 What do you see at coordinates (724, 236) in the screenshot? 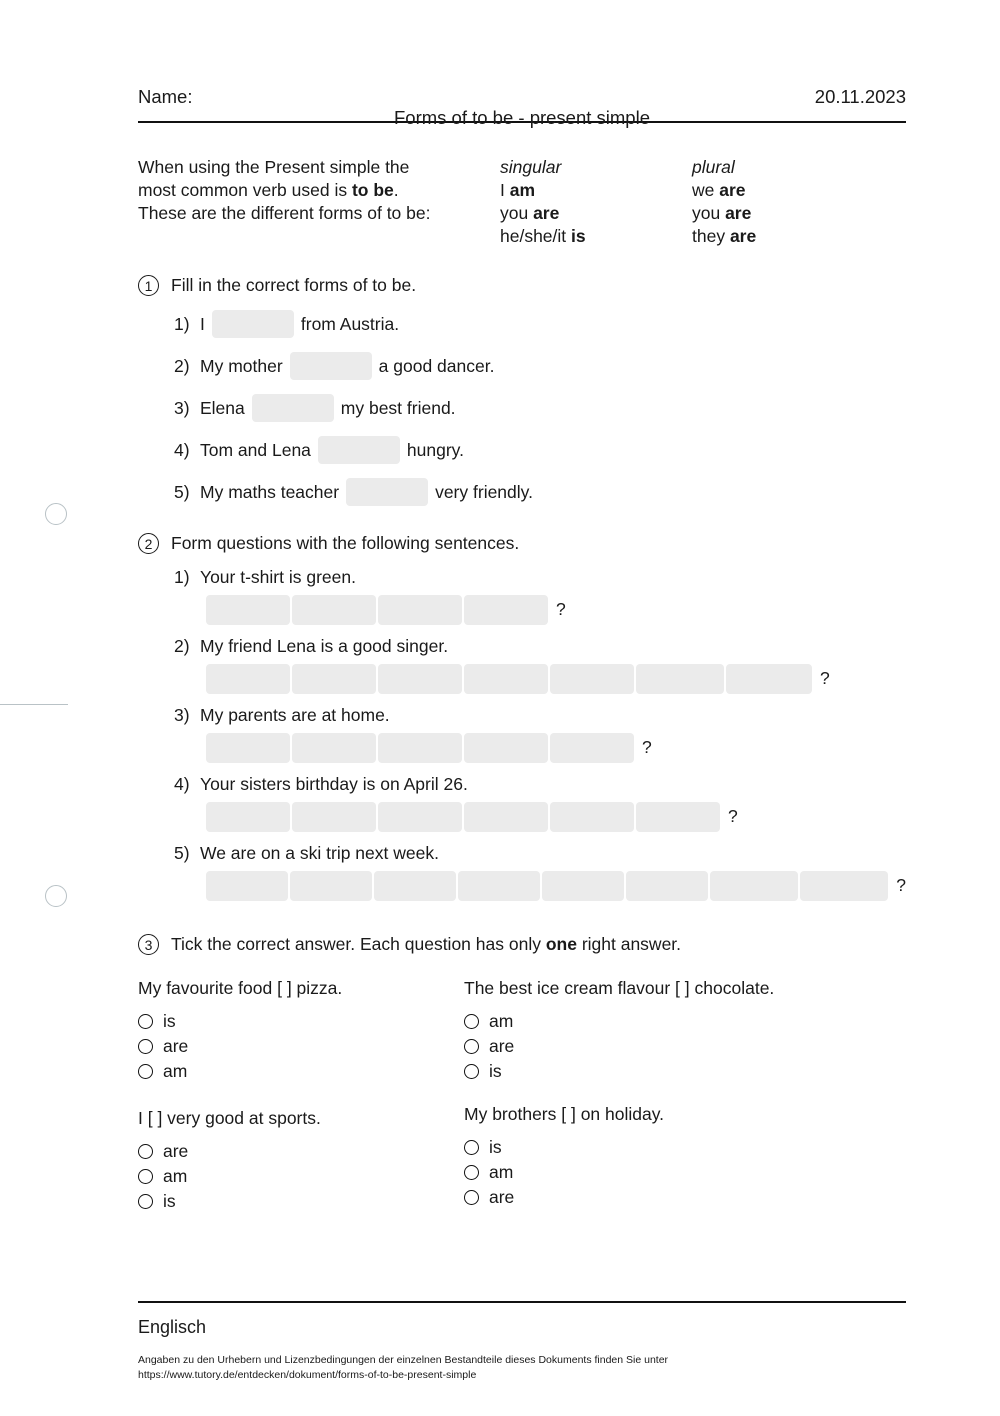
I see `plural-row: they are` at bounding box center [724, 236].